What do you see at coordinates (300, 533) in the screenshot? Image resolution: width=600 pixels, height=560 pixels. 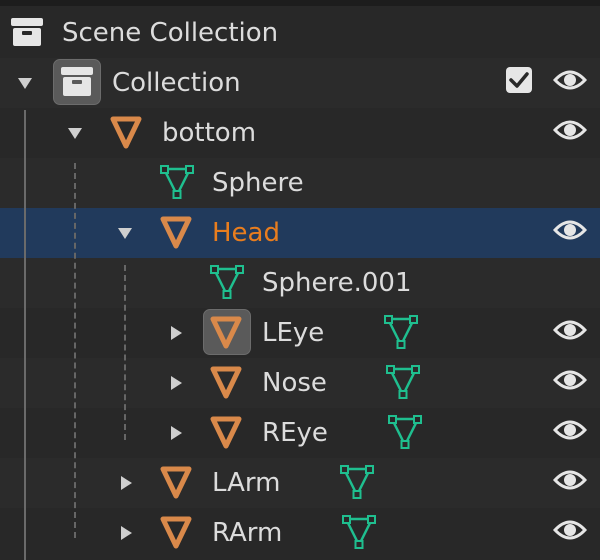 I see `row-rarm: RArm` at bounding box center [300, 533].